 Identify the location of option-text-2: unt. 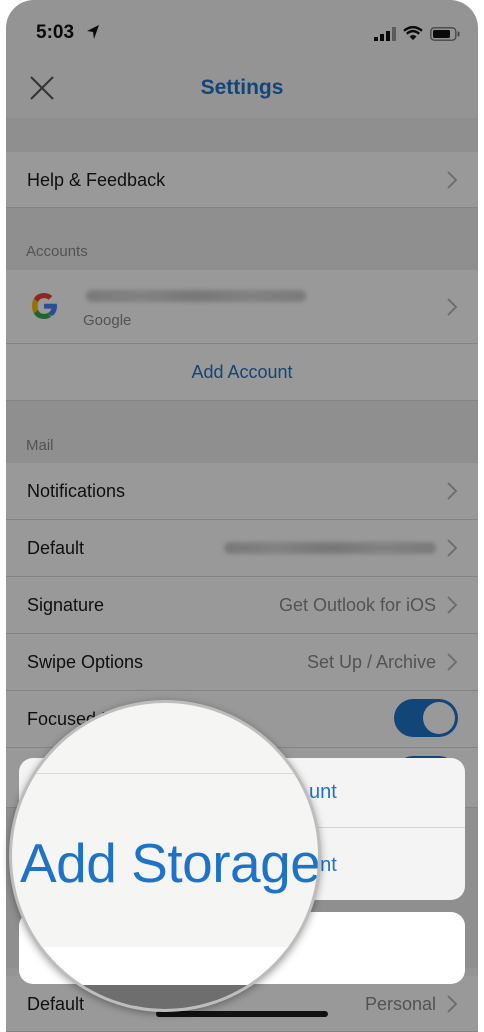
(323, 865).